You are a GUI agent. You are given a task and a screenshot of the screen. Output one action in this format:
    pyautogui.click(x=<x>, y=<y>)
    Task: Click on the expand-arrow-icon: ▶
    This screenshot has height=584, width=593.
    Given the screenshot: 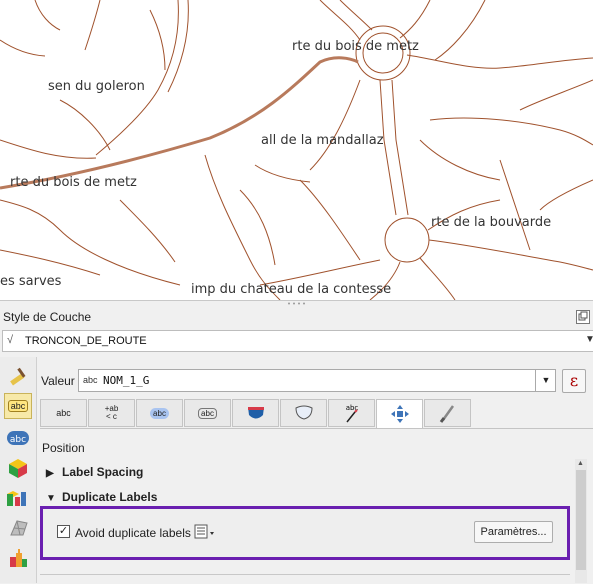 What is the action you would take?
    pyautogui.click(x=50, y=473)
    